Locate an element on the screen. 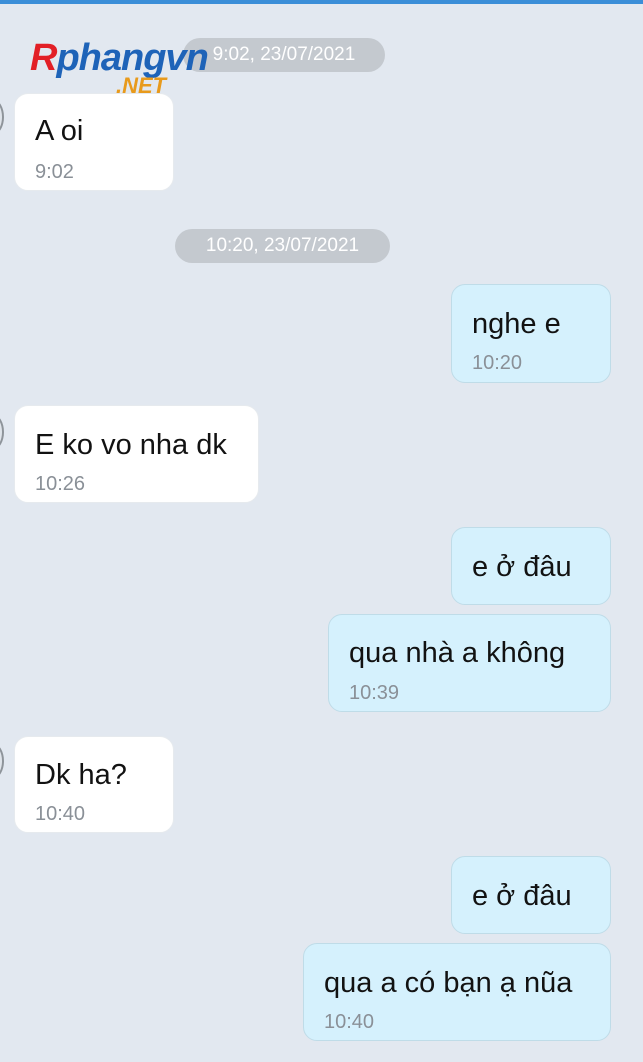 The height and width of the screenshot is (1062, 643). message-text: Dk ha? is located at coordinates (81, 775).